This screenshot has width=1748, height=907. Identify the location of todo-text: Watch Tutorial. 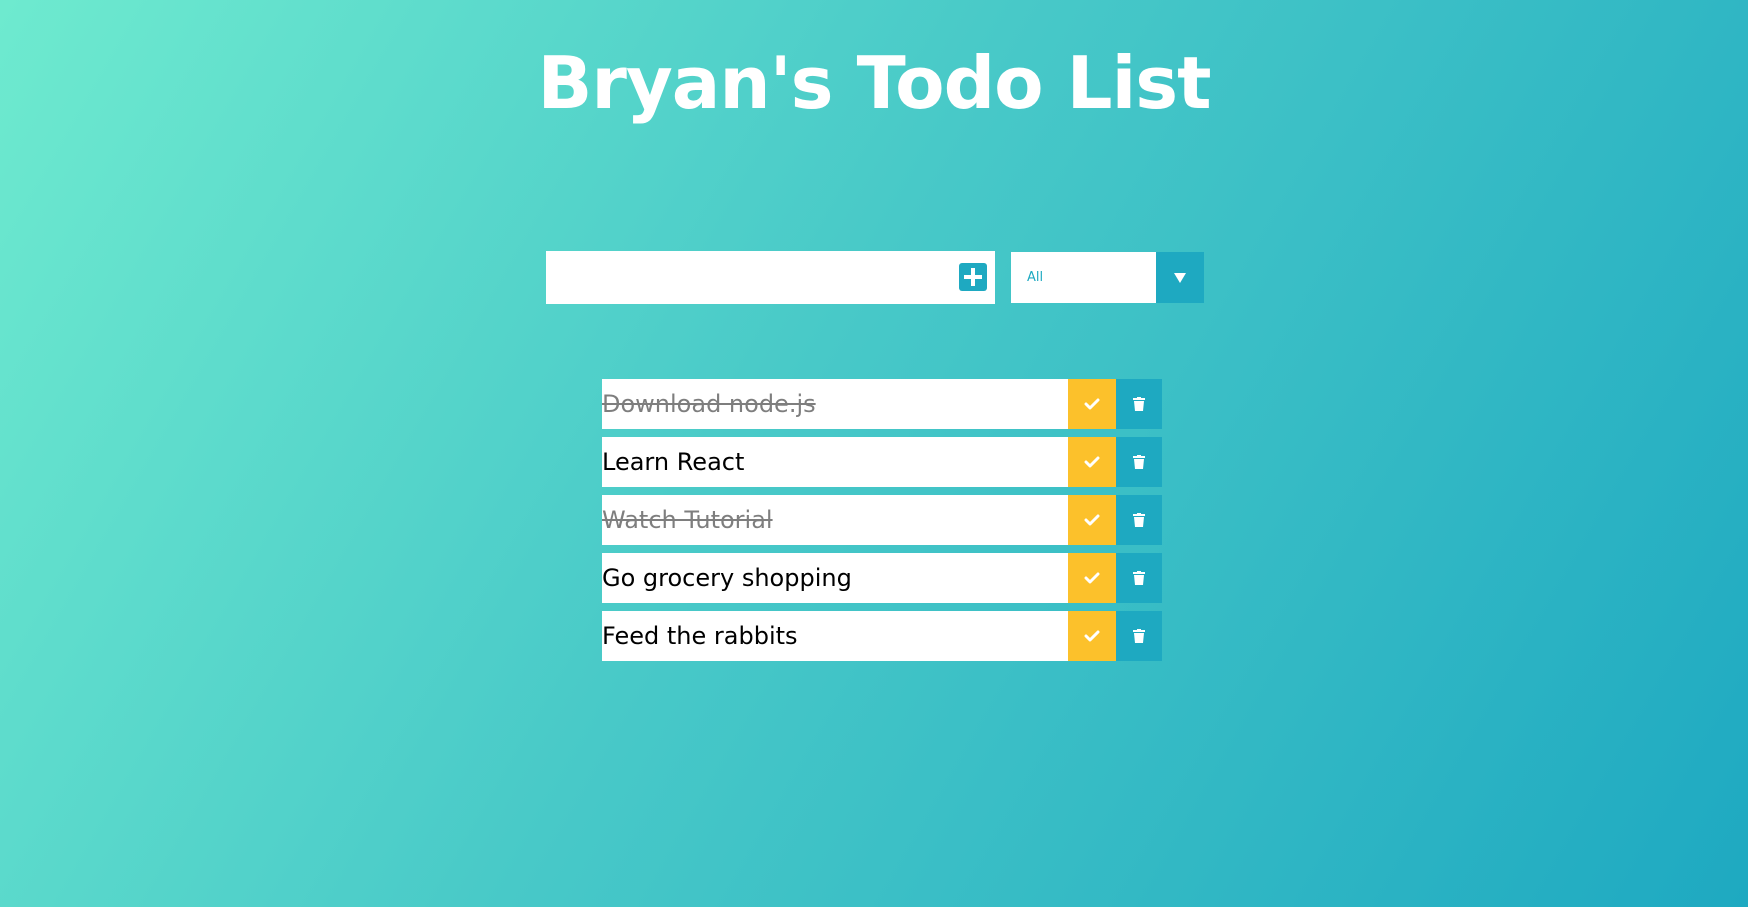
(687, 520).